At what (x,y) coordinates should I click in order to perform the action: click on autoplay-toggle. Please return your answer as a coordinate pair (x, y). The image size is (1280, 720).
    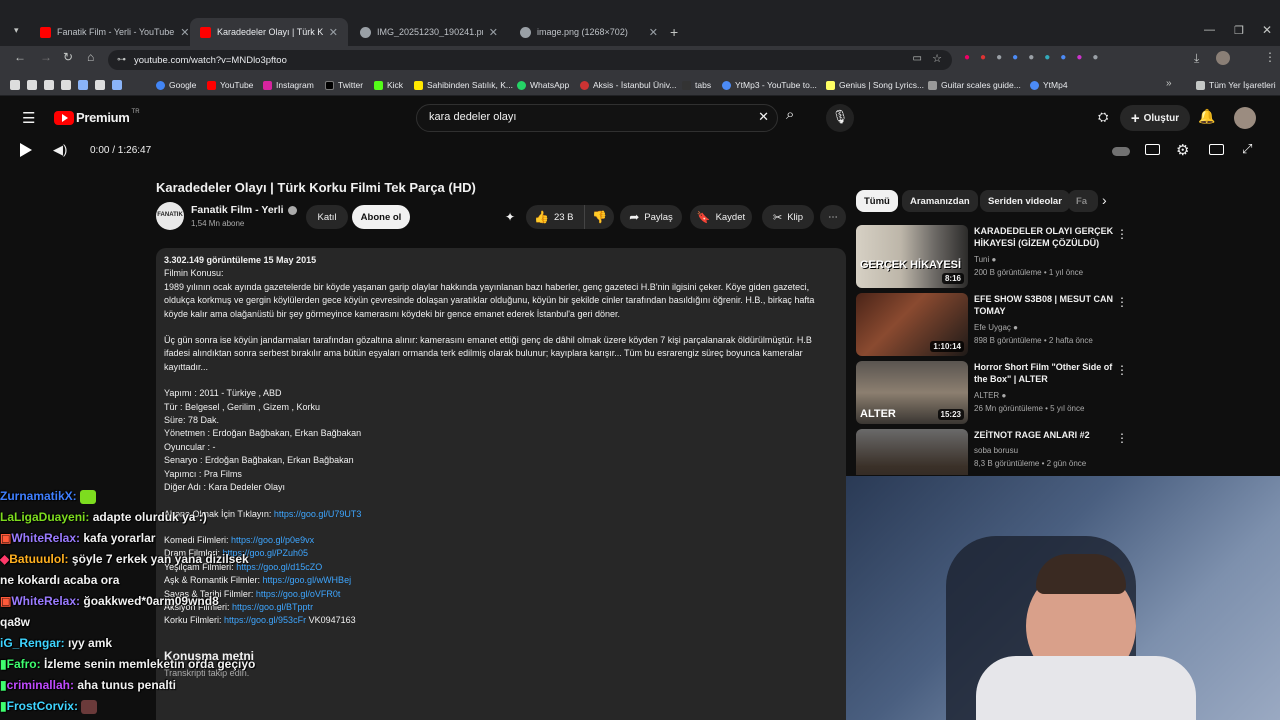
    Looking at the image, I should click on (1121, 151).